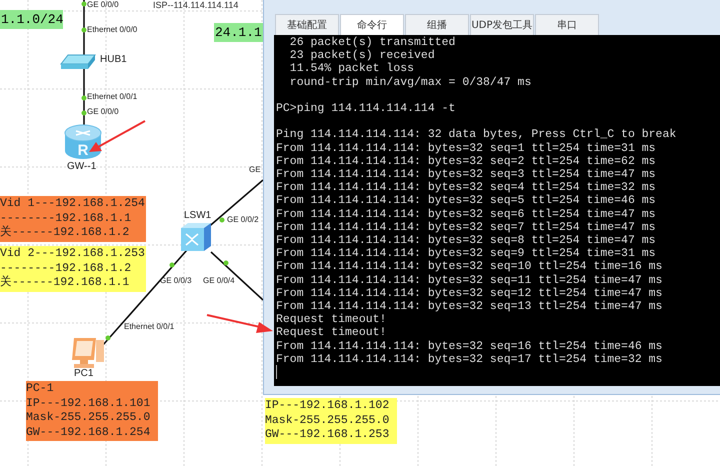 Image resolution: width=720 pixels, height=466 pixels. Describe the element at coordinates (466, 148) in the screenshot. I see `terminal-line: From 114.114.114.114: bytes=32 seq=1 ttl=254 time=31 ms` at that location.